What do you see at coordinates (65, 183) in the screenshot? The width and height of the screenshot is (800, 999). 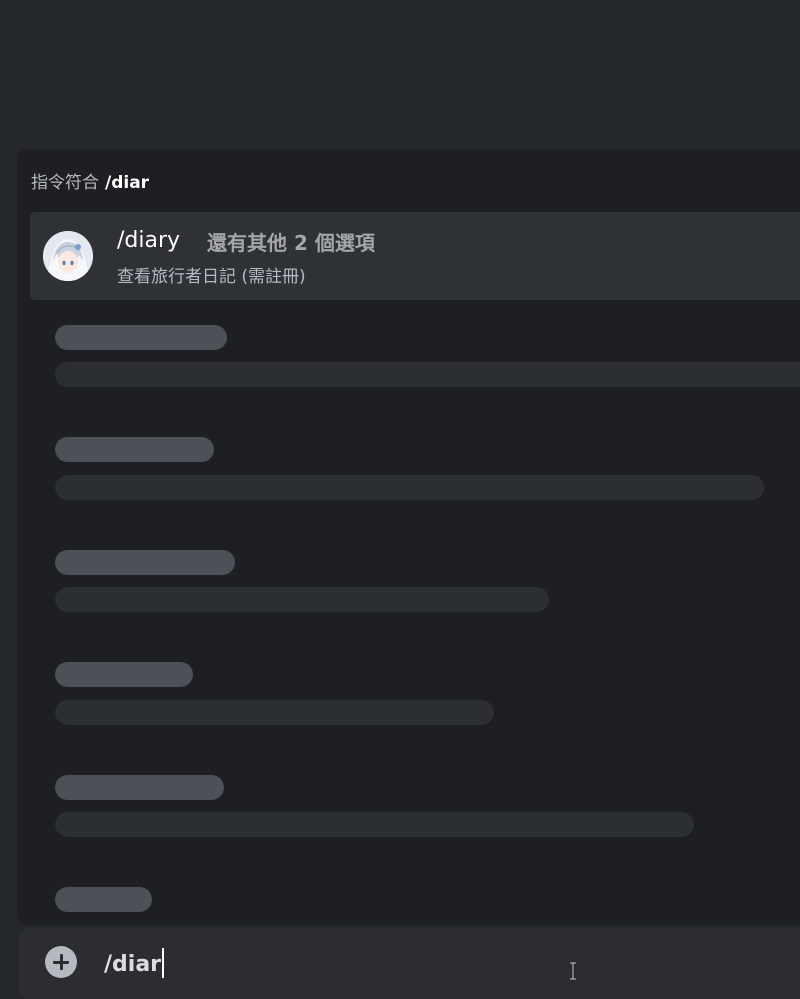 I see `autocomplete-header-label: 指令符合` at bounding box center [65, 183].